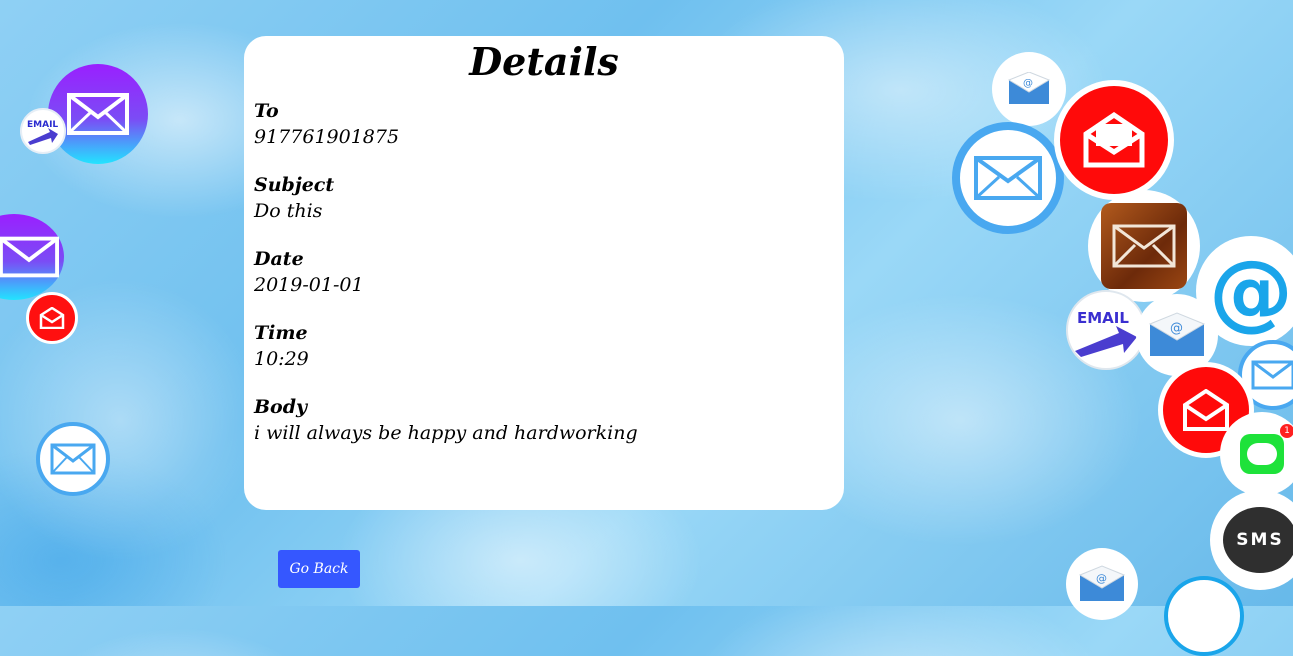 The height and width of the screenshot is (656, 1293). What do you see at coordinates (446, 433) in the screenshot?
I see `body-value: i will always be happy and hardworking` at bounding box center [446, 433].